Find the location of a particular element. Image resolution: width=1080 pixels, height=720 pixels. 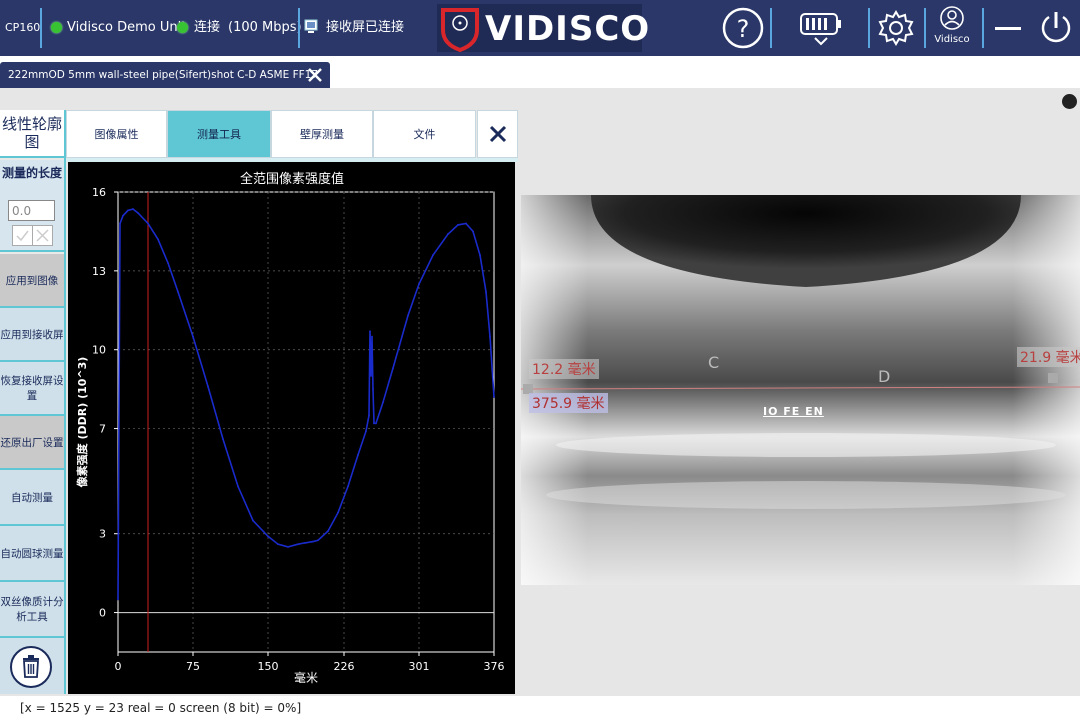

confirm-button is located at coordinates (22, 235).